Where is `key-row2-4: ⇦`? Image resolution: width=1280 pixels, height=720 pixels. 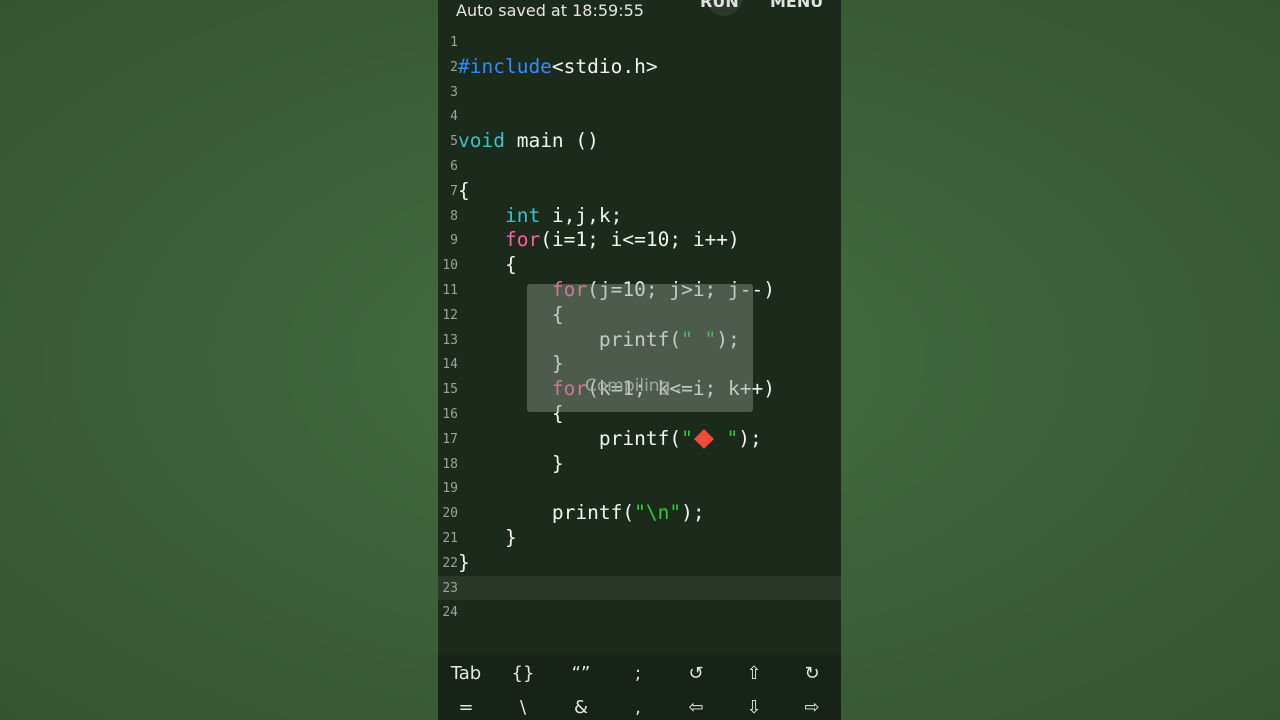 key-row2-4: ⇦ is located at coordinates (696, 707).